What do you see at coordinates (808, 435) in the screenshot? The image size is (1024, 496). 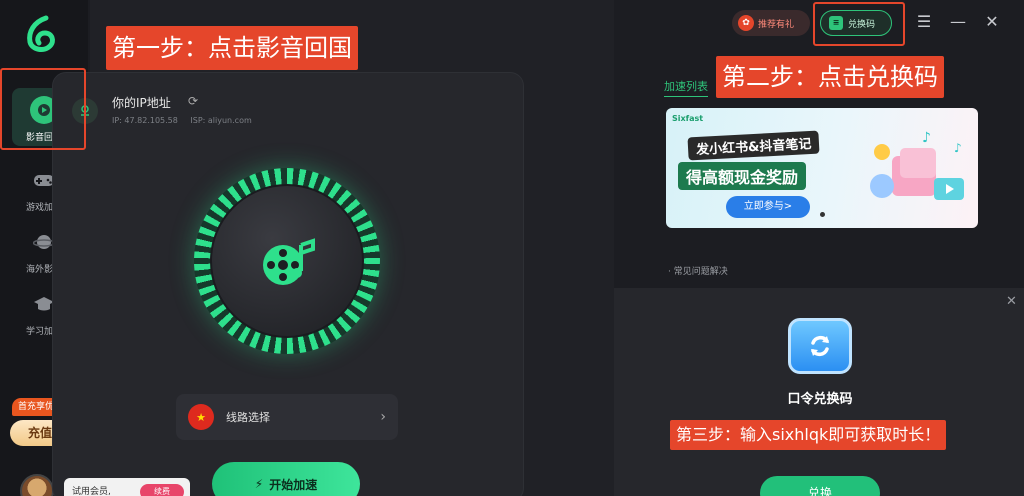 I see `annotation-step-3: 第三步：输入sixhlqk即可获取时长！` at bounding box center [808, 435].